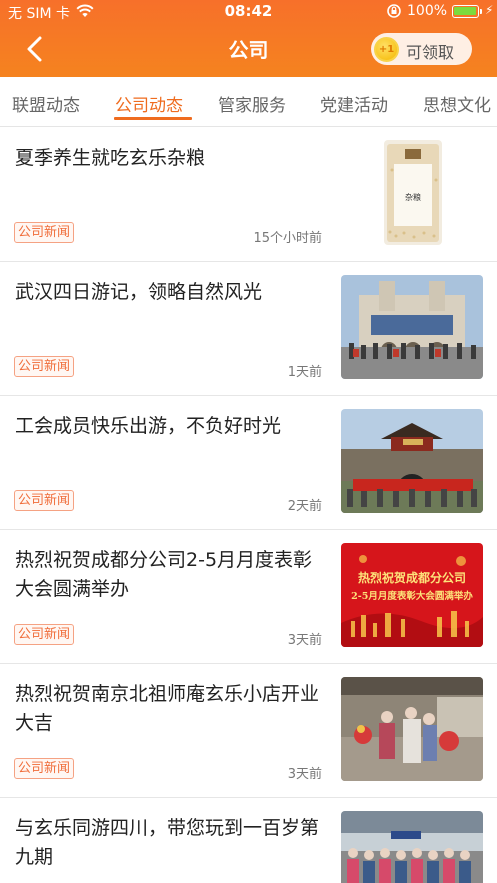  What do you see at coordinates (110, 158) in the screenshot?
I see `article-title: 夏季养生就吃玄乐杂粮` at bounding box center [110, 158].